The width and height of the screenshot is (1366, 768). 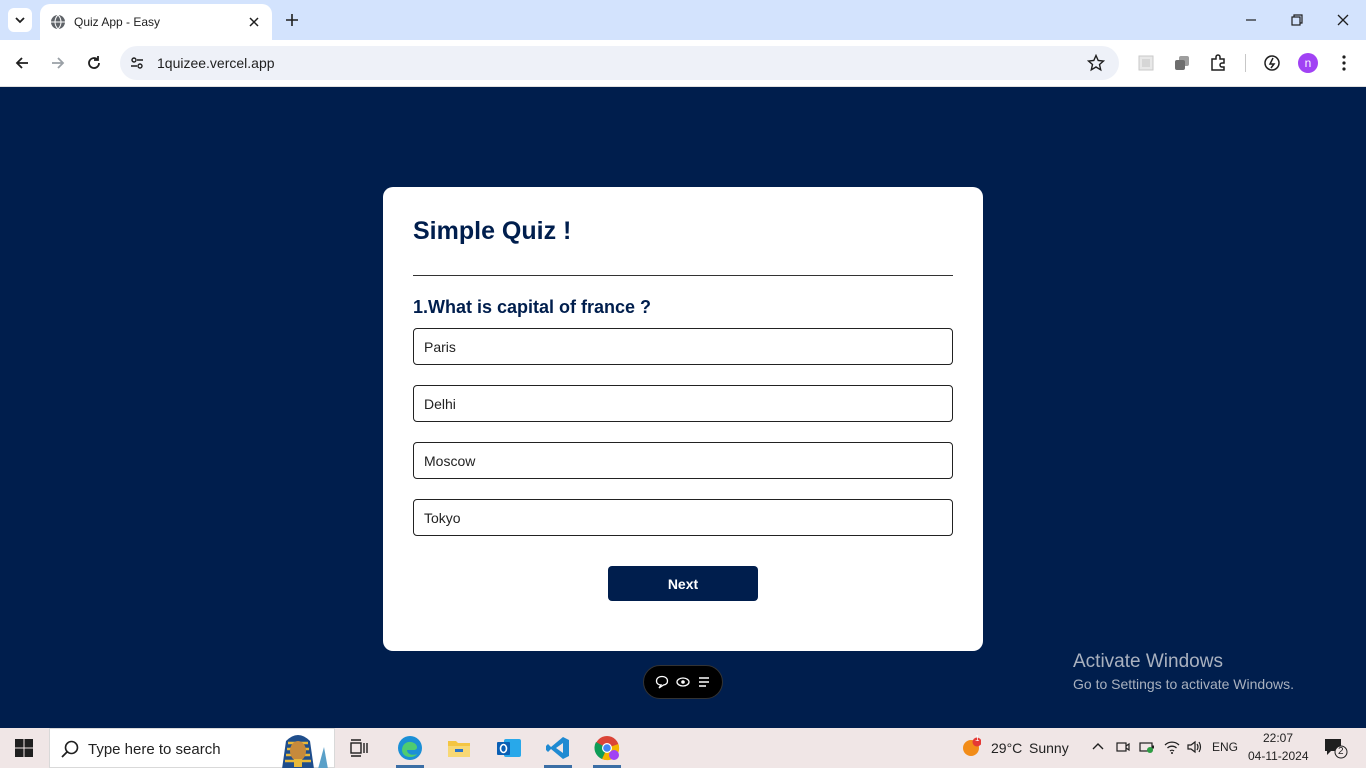 I want to click on back-button, so click(x=22, y=63).